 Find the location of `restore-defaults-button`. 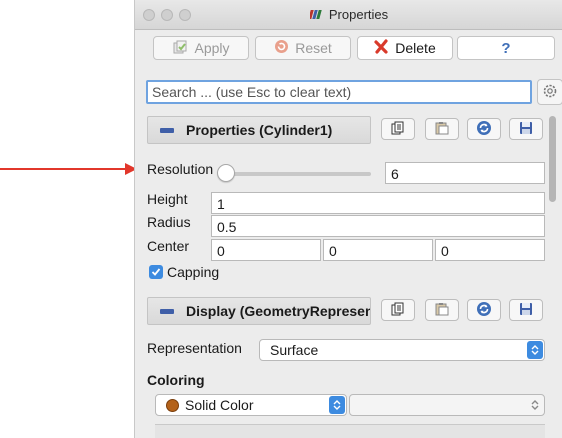

restore-defaults-button is located at coordinates (484, 129).